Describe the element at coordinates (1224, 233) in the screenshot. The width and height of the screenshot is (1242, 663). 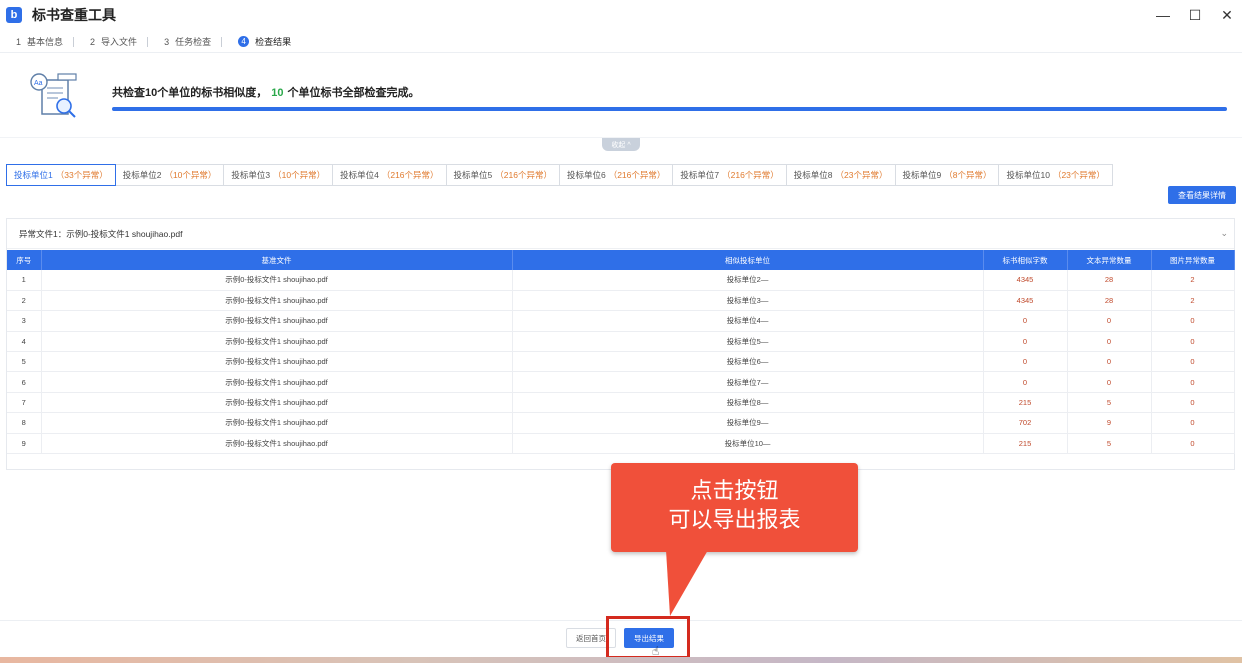
I see `chevron-down-icon: ⌄` at that location.